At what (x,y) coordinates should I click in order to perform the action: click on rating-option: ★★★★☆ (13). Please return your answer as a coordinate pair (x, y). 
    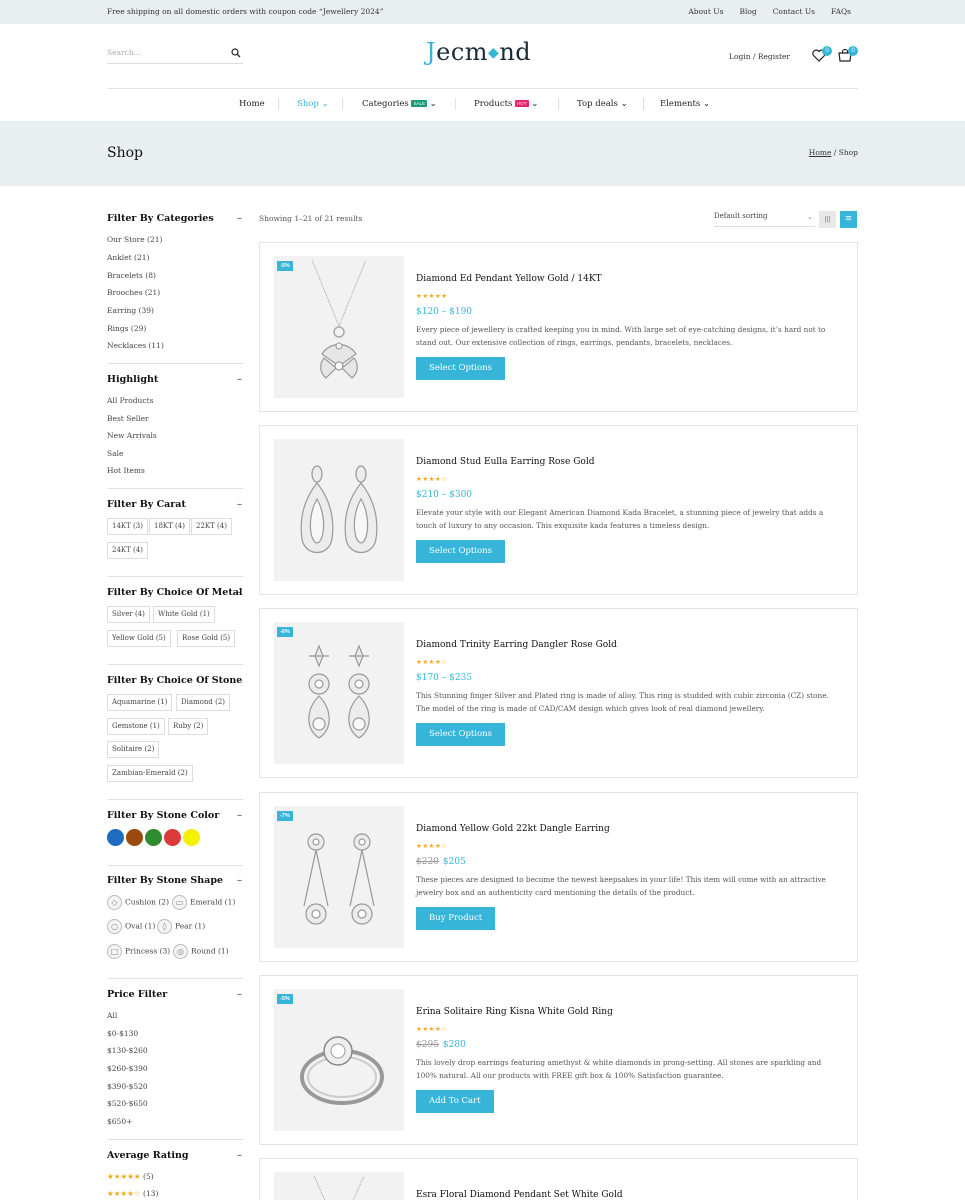
    Looking at the image, I should click on (132, 1193).